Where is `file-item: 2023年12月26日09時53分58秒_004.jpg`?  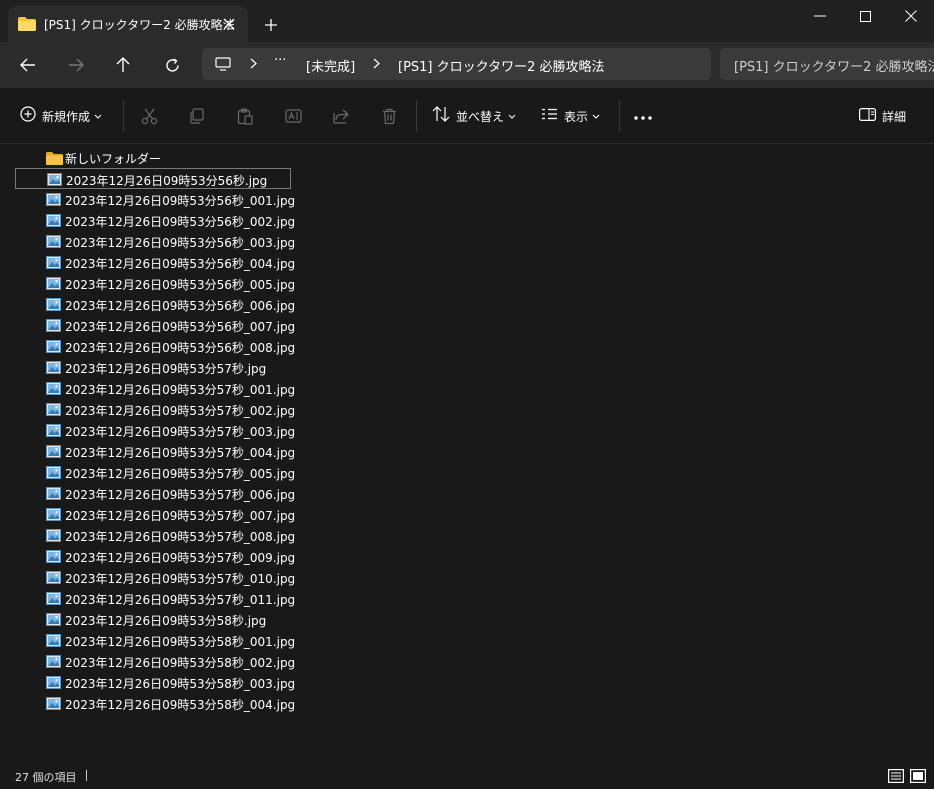
file-item: 2023年12月26日09時53分58秒_004.jpg is located at coordinates (155, 703).